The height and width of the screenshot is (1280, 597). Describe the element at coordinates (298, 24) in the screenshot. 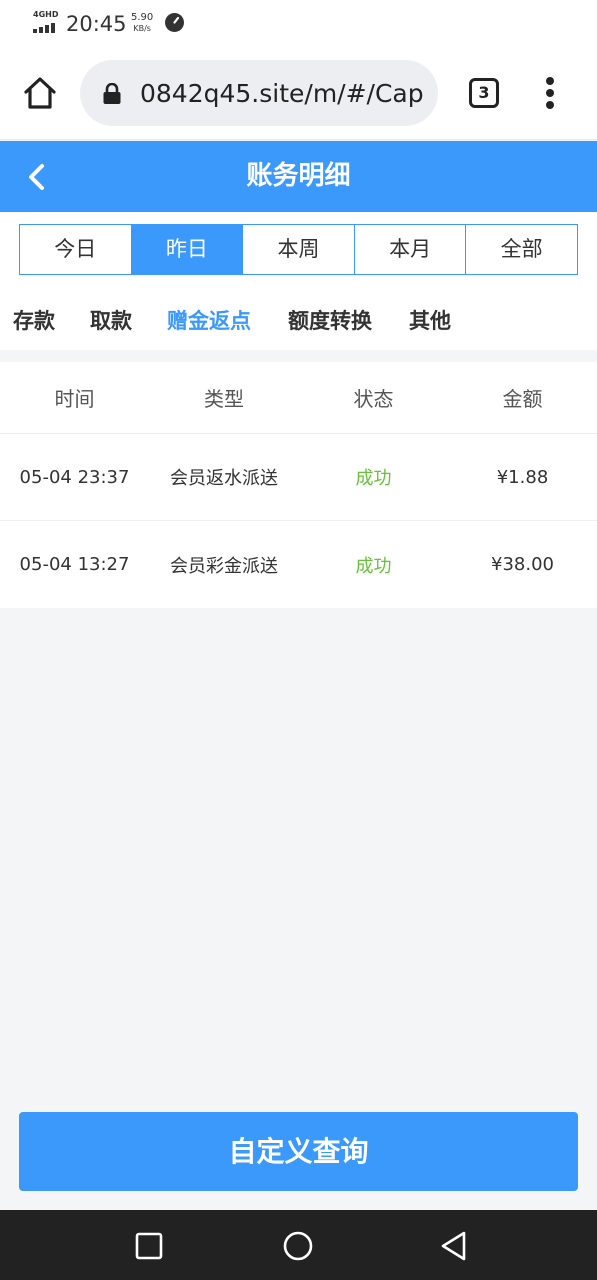

I see `status-bar: 4GHD 20:45 5.90 KB/s` at that location.